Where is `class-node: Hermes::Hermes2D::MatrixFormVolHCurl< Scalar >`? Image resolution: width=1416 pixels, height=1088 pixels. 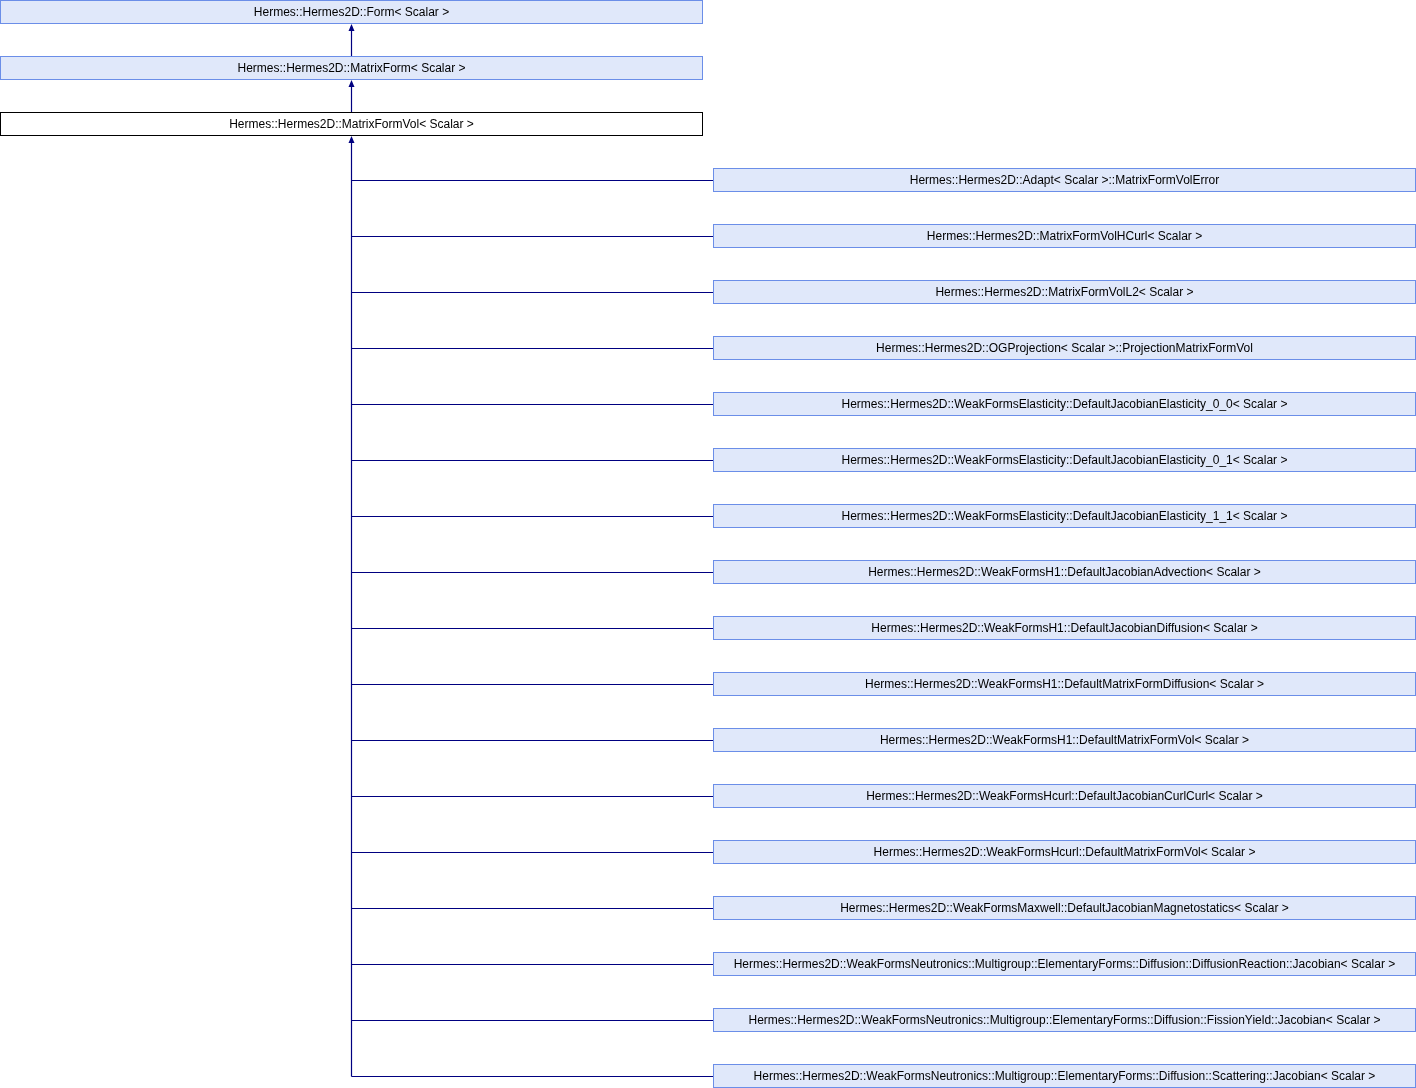
class-node: Hermes::Hermes2D::MatrixFormVolHCurl< Scalar > is located at coordinates (1064, 236).